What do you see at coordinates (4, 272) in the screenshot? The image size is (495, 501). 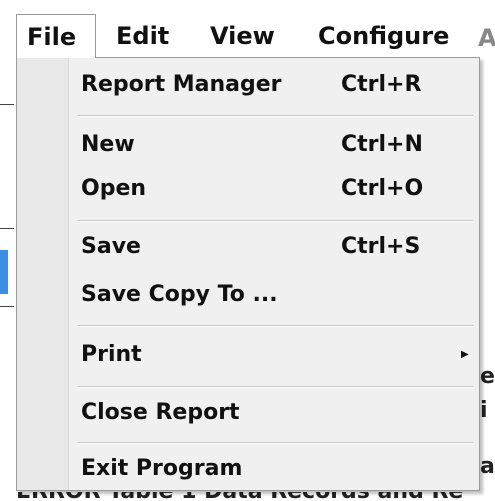 I see `background-selection-bar` at bounding box center [4, 272].